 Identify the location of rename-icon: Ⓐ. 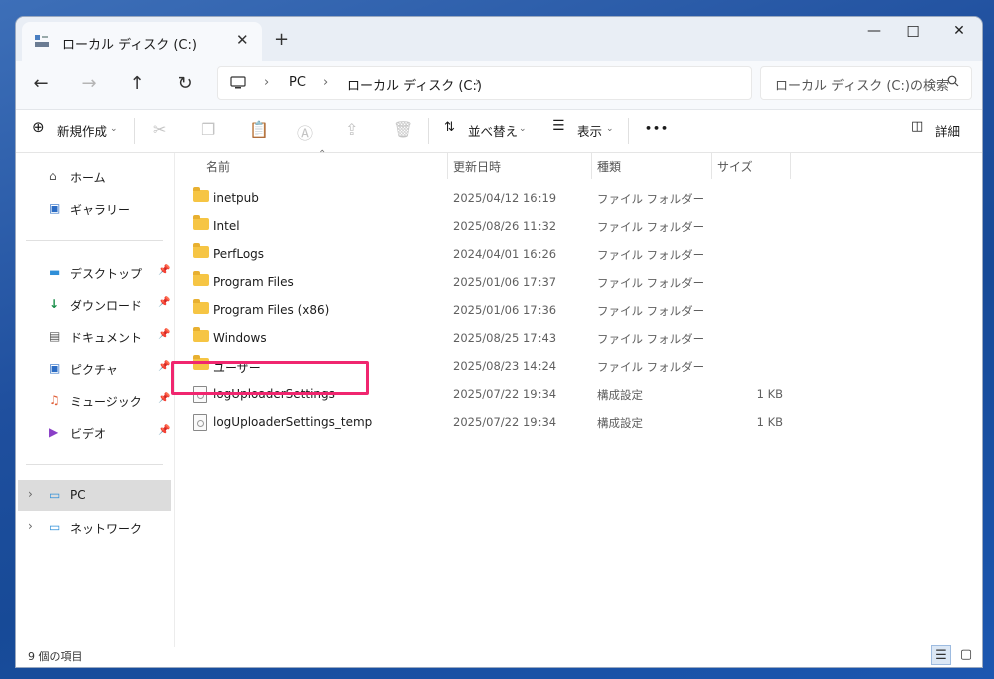
(305, 132).